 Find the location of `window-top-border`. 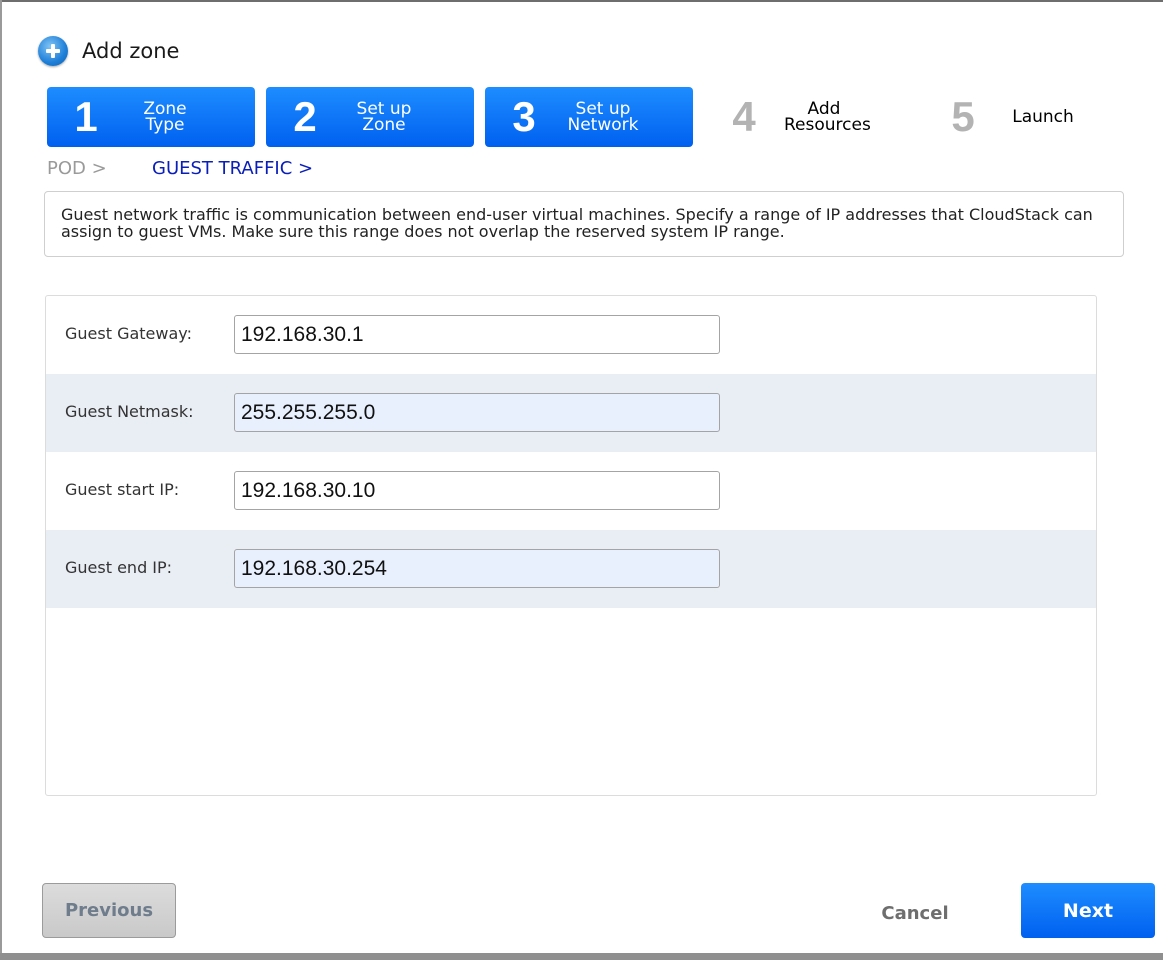

window-top-border is located at coordinates (581, 1).